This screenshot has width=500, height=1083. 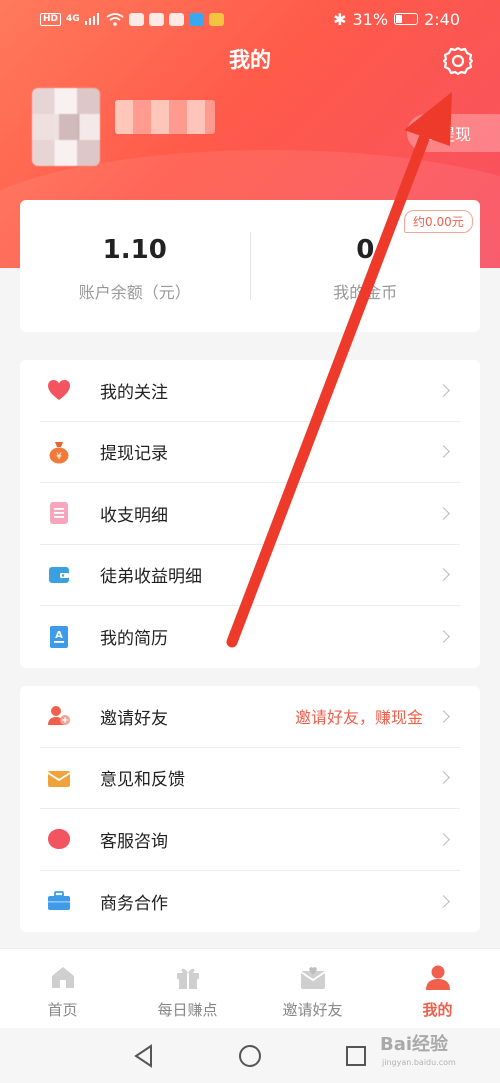 I want to click on tab-label: 邀请好友, so click(x=312, y=1010).